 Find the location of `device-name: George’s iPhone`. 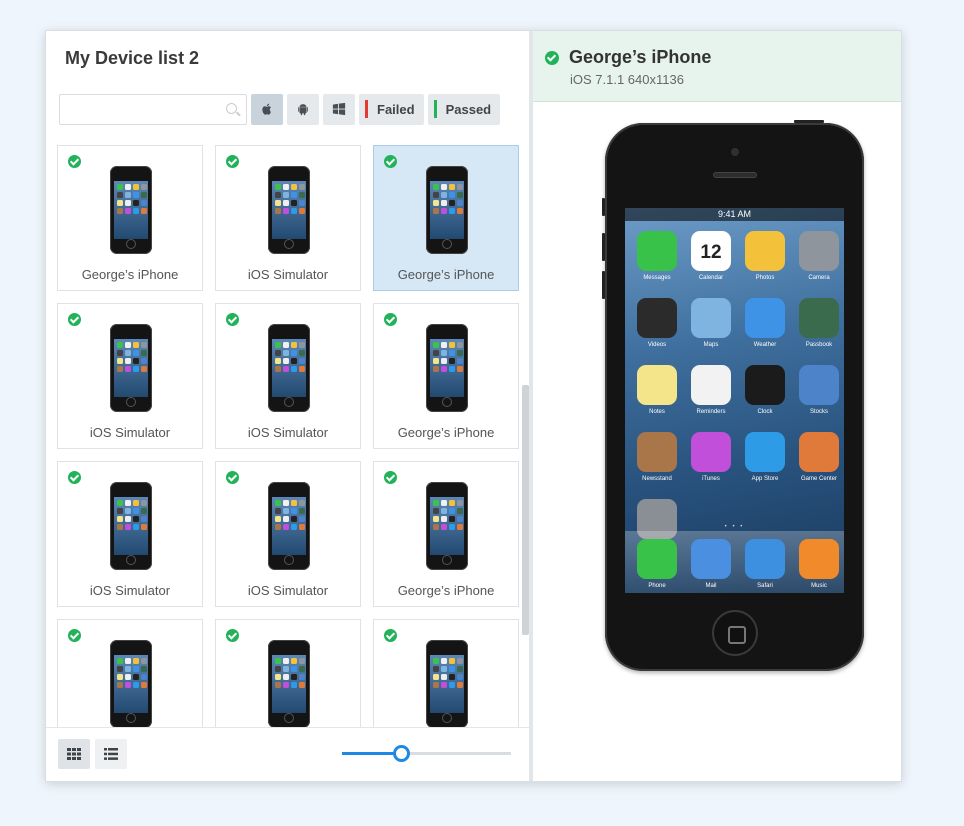

device-name: George’s iPhone is located at coordinates (640, 57).